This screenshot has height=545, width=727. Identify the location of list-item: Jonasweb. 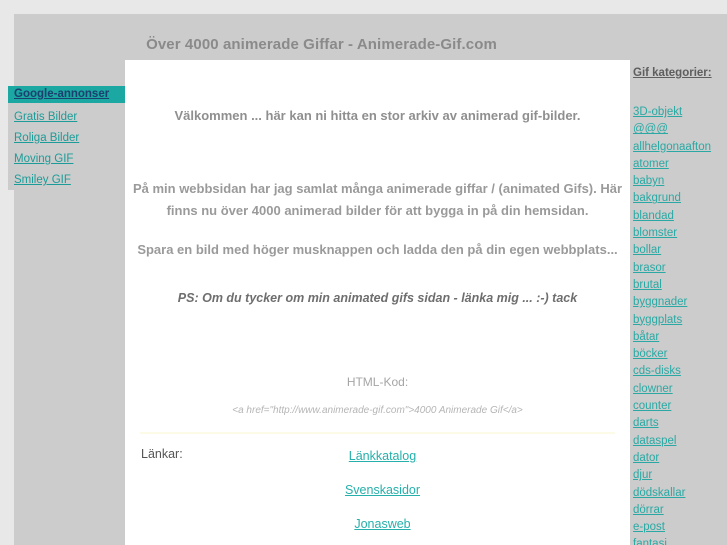
(382, 524).